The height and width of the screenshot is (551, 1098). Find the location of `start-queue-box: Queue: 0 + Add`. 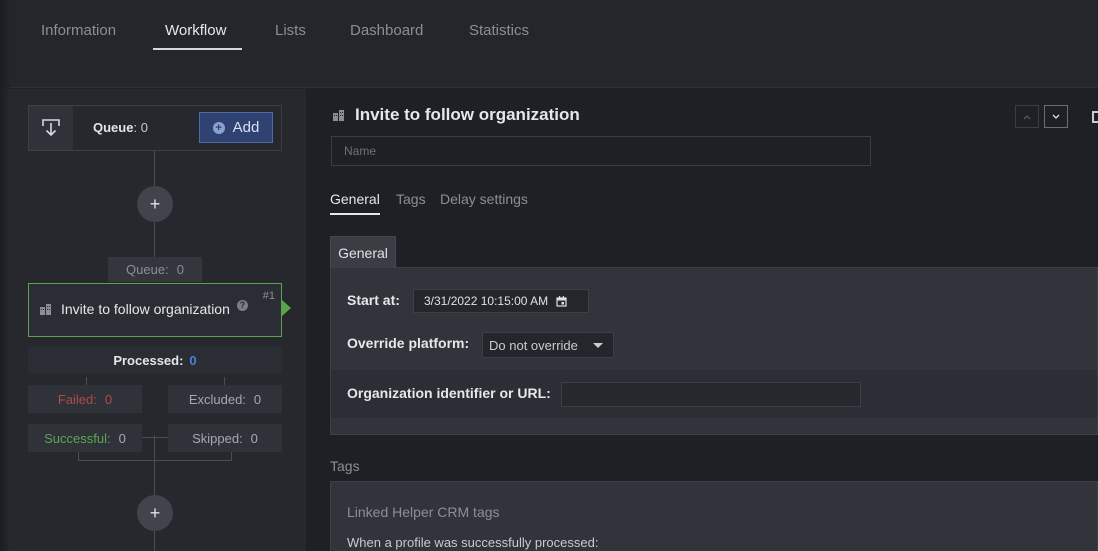

start-queue-box: Queue: 0 + Add is located at coordinates (155, 128).